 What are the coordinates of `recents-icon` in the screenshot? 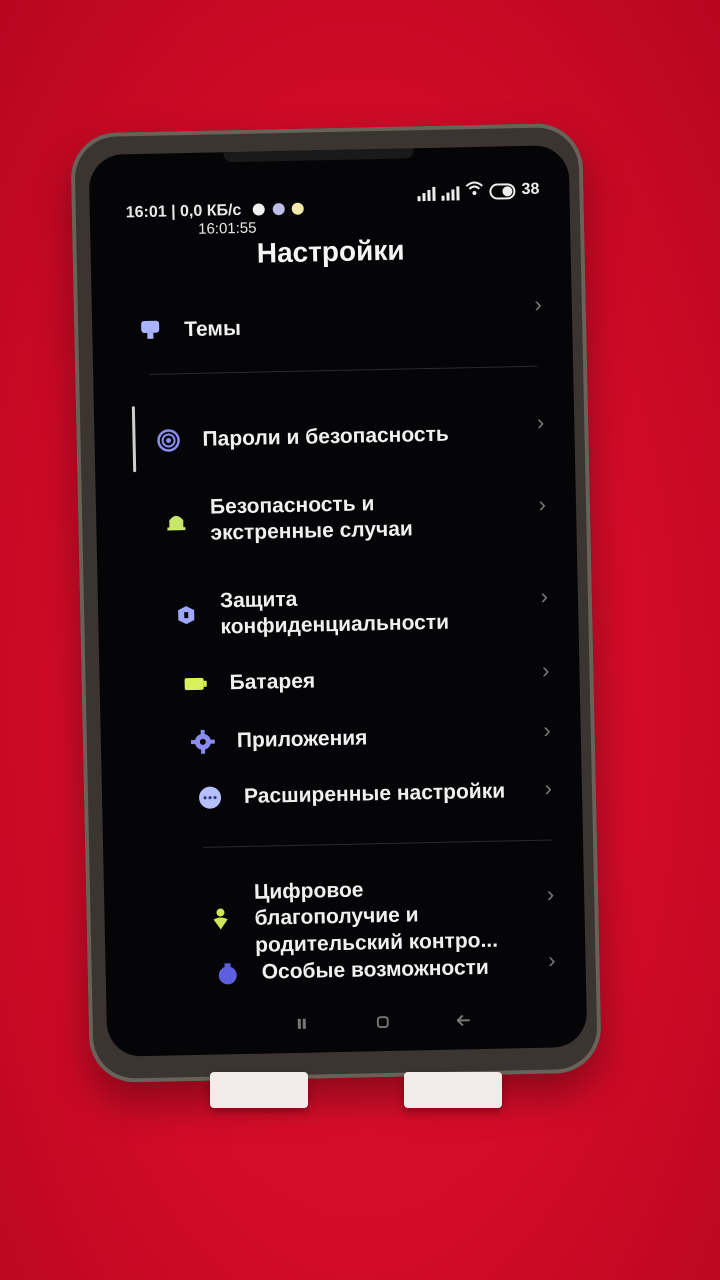 It's located at (302, 1025).